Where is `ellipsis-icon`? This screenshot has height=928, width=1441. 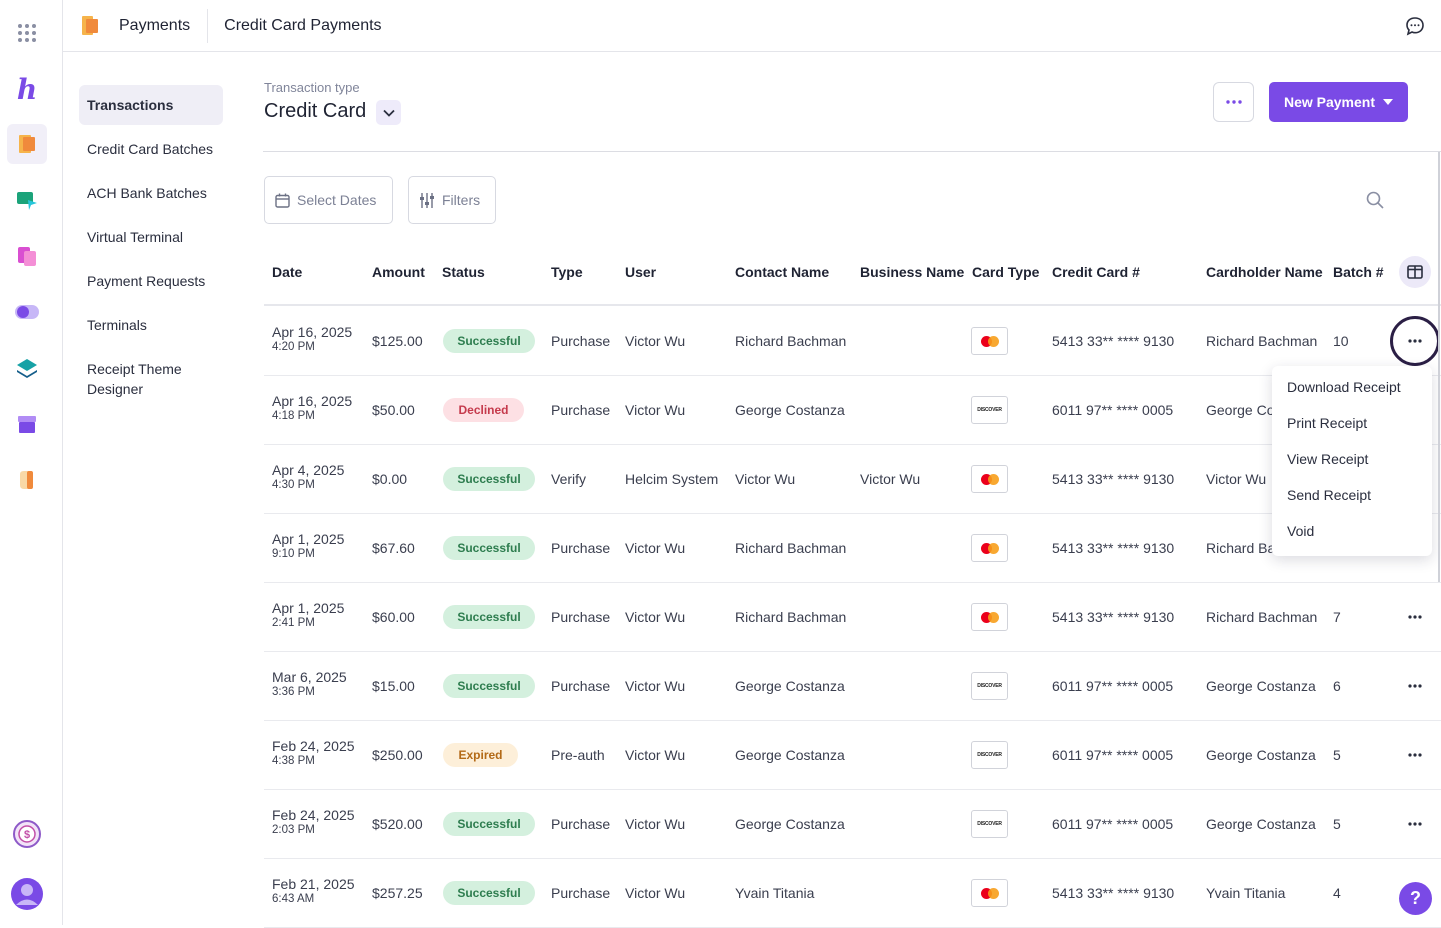 ellipsis-icon is located at coordinates (1415, 824).